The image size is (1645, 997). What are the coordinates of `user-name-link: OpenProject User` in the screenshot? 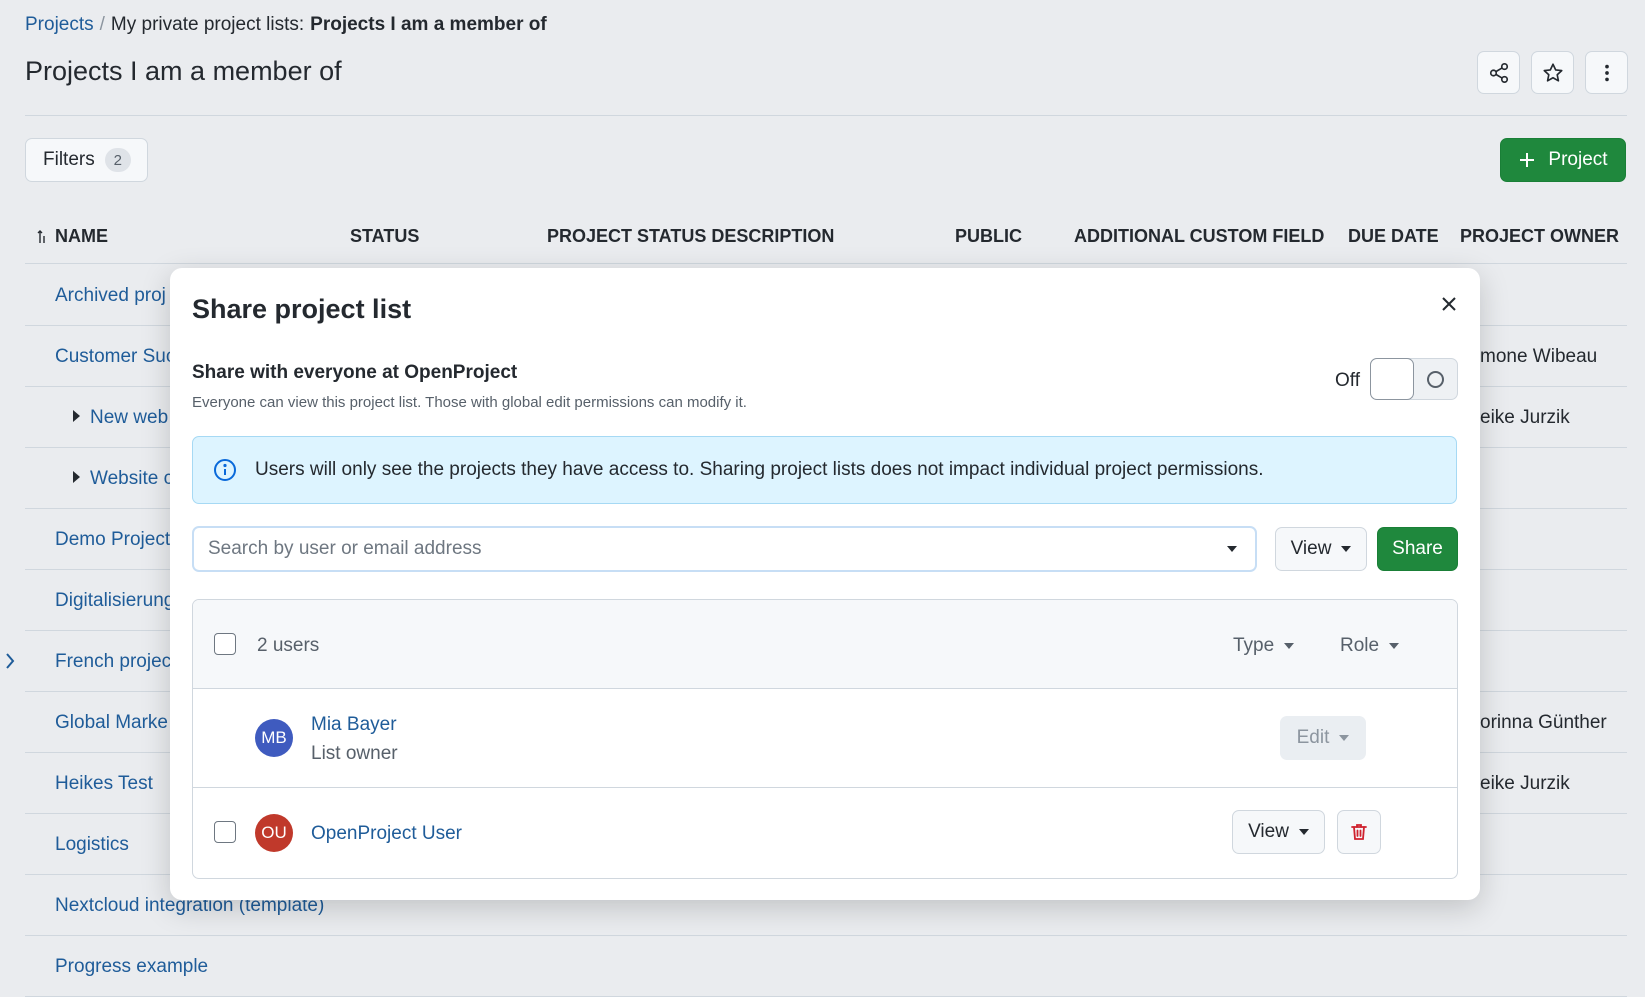 It's located at (386, 834).